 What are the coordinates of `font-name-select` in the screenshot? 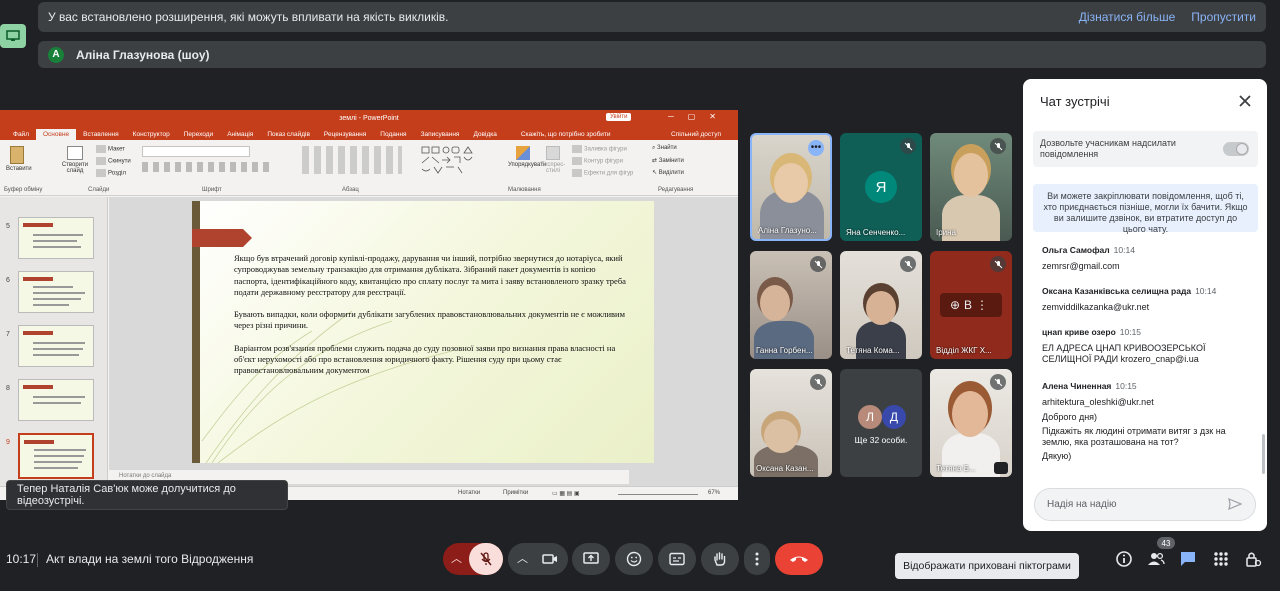 It's located at (196, 151).